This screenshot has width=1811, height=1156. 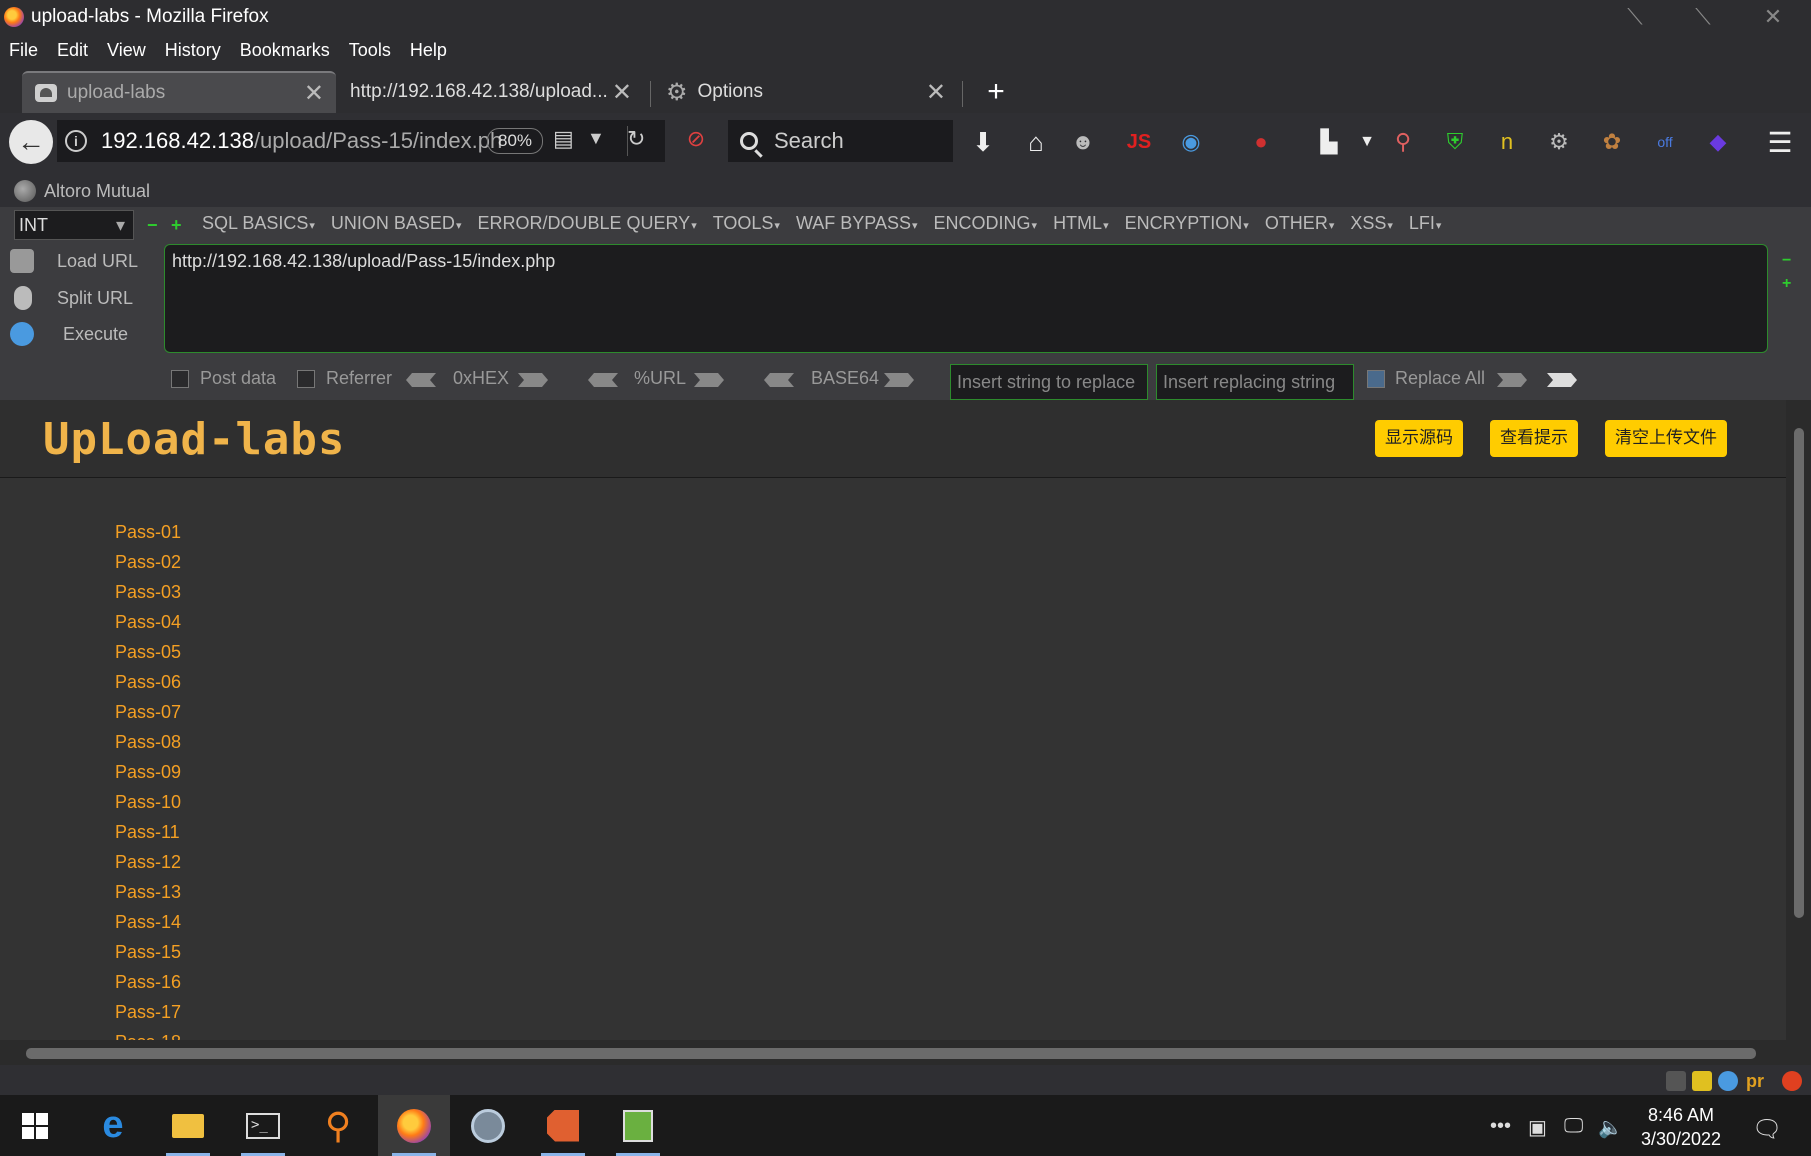 I want to click on search-box, so click(x=840, y=141).